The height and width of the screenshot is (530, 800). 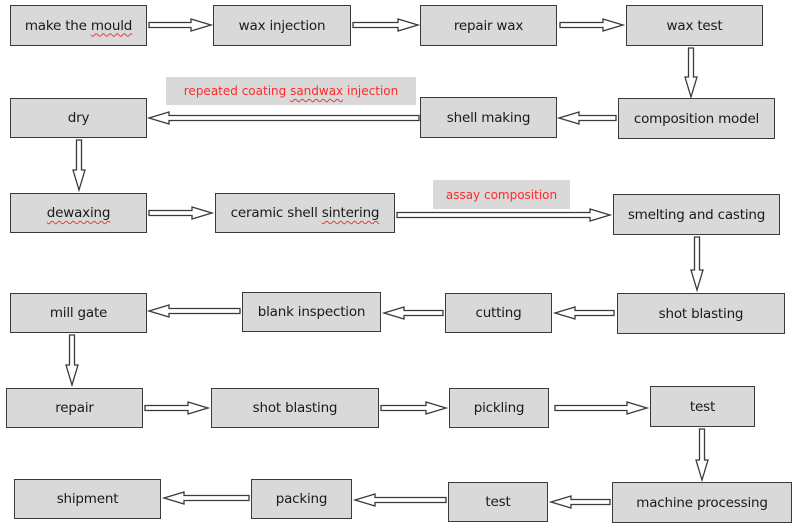 I want to click on step-label: blank inspection, so click(x=311, y=312).